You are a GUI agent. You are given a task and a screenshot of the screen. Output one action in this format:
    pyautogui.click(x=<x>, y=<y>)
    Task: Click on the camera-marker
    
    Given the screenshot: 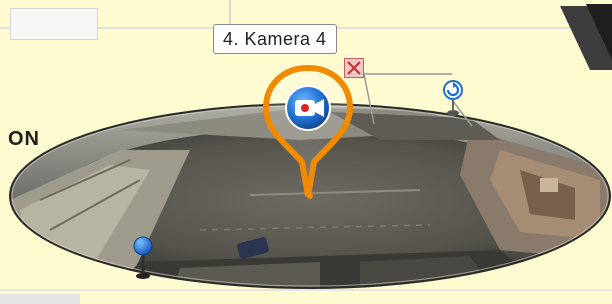 What is the action you would take?
    pyautogui.click(x=308, y=132)
    